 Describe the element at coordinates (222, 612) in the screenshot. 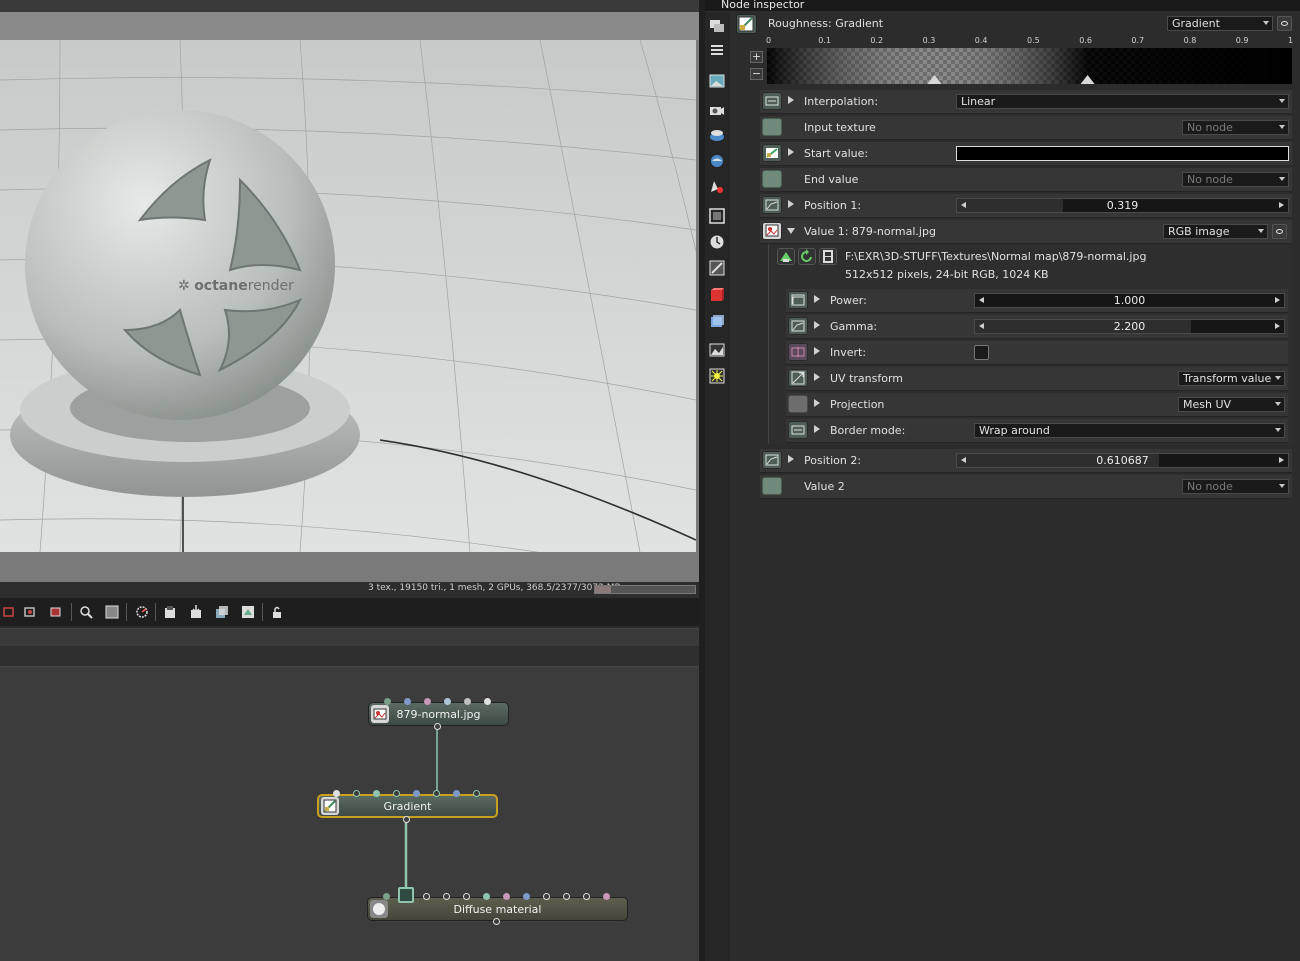

I see `save-passes-icon` at that location.